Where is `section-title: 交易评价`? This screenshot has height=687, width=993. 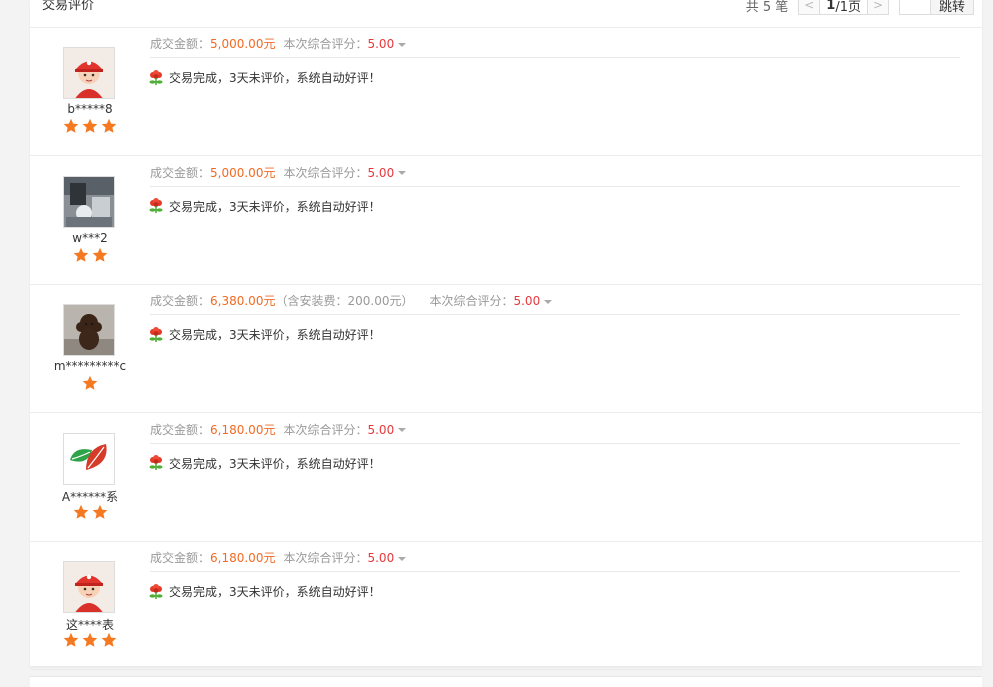
section-title: 交易评价 is located at coordinates (68, 6).